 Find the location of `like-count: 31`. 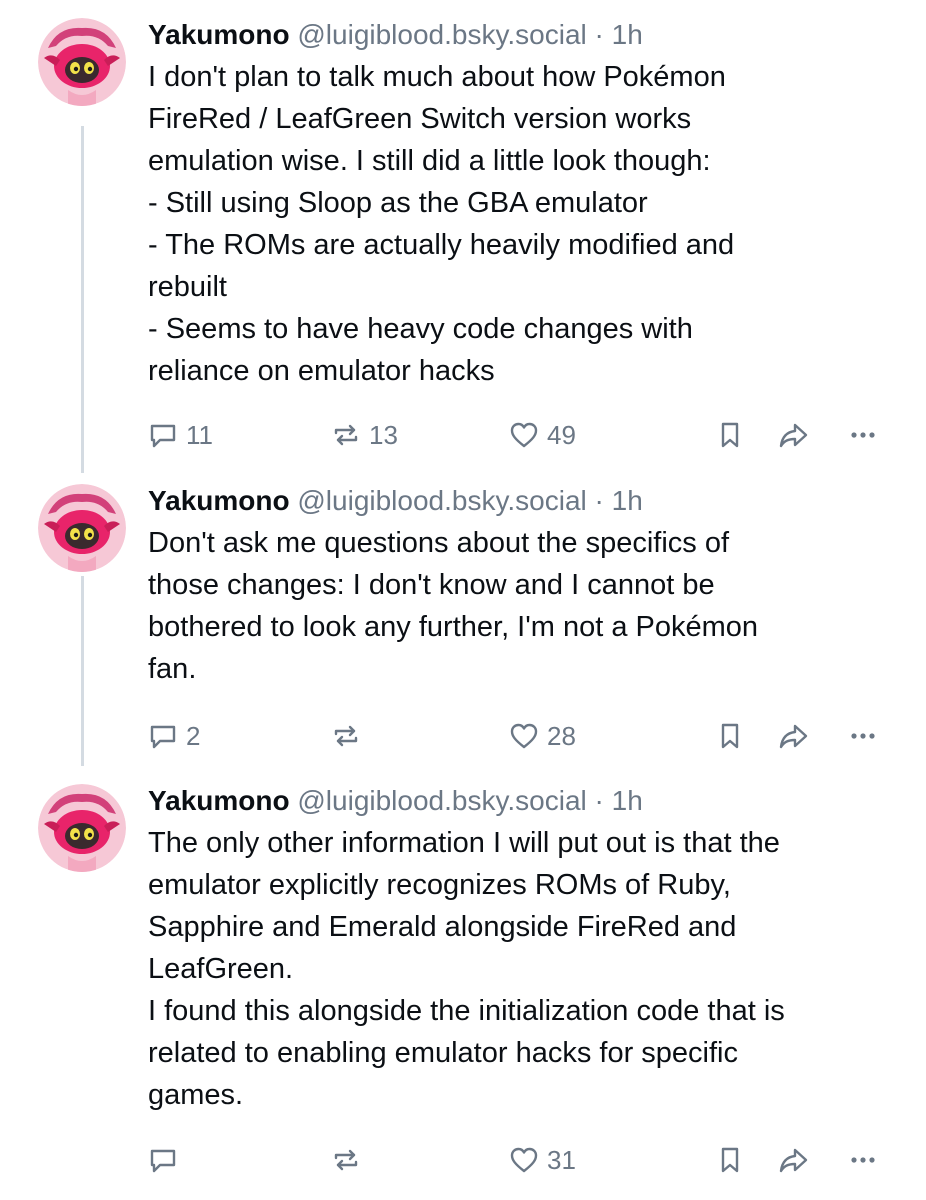

like-count: 31 is located at coordinates (561, 1159).